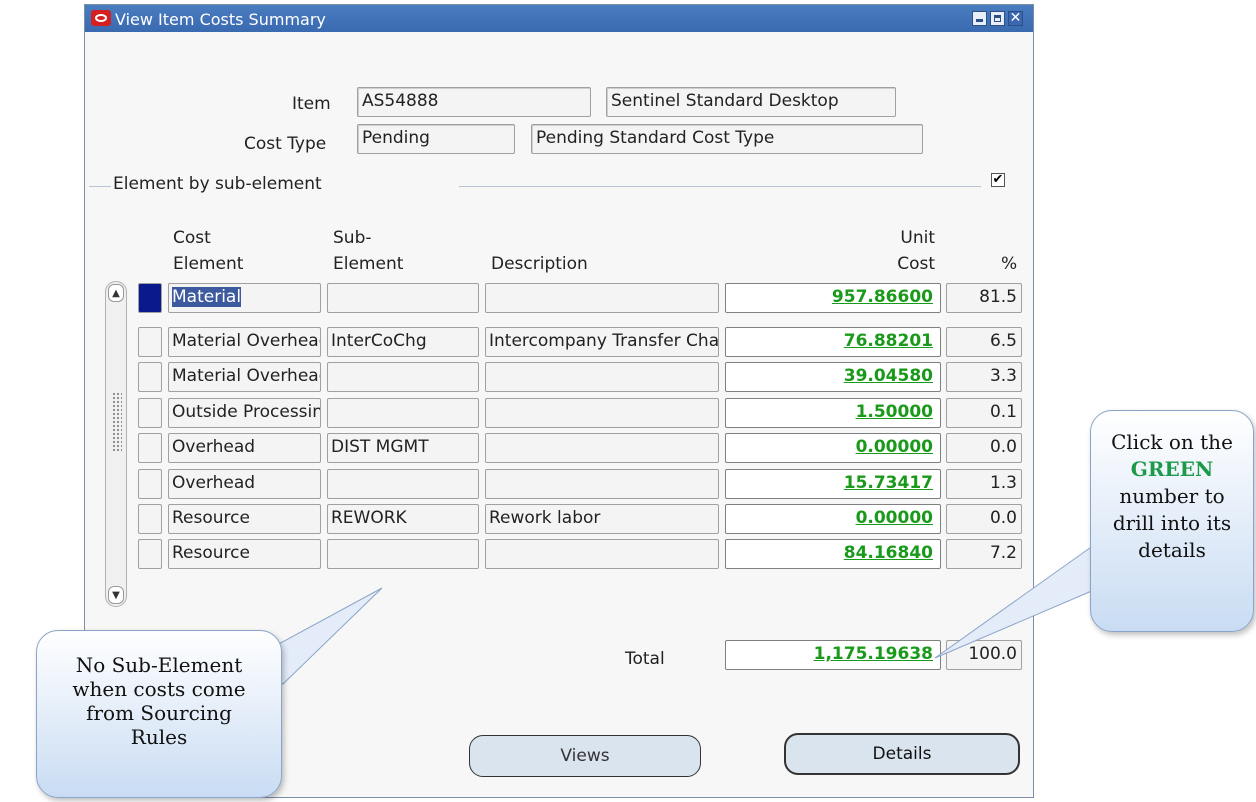 The width and height of the screenshot is (1256, 802). What do you see at coordinates (979, 18) in the screenshot?
I see `minimize-icon` at bounding box center [979, 18].